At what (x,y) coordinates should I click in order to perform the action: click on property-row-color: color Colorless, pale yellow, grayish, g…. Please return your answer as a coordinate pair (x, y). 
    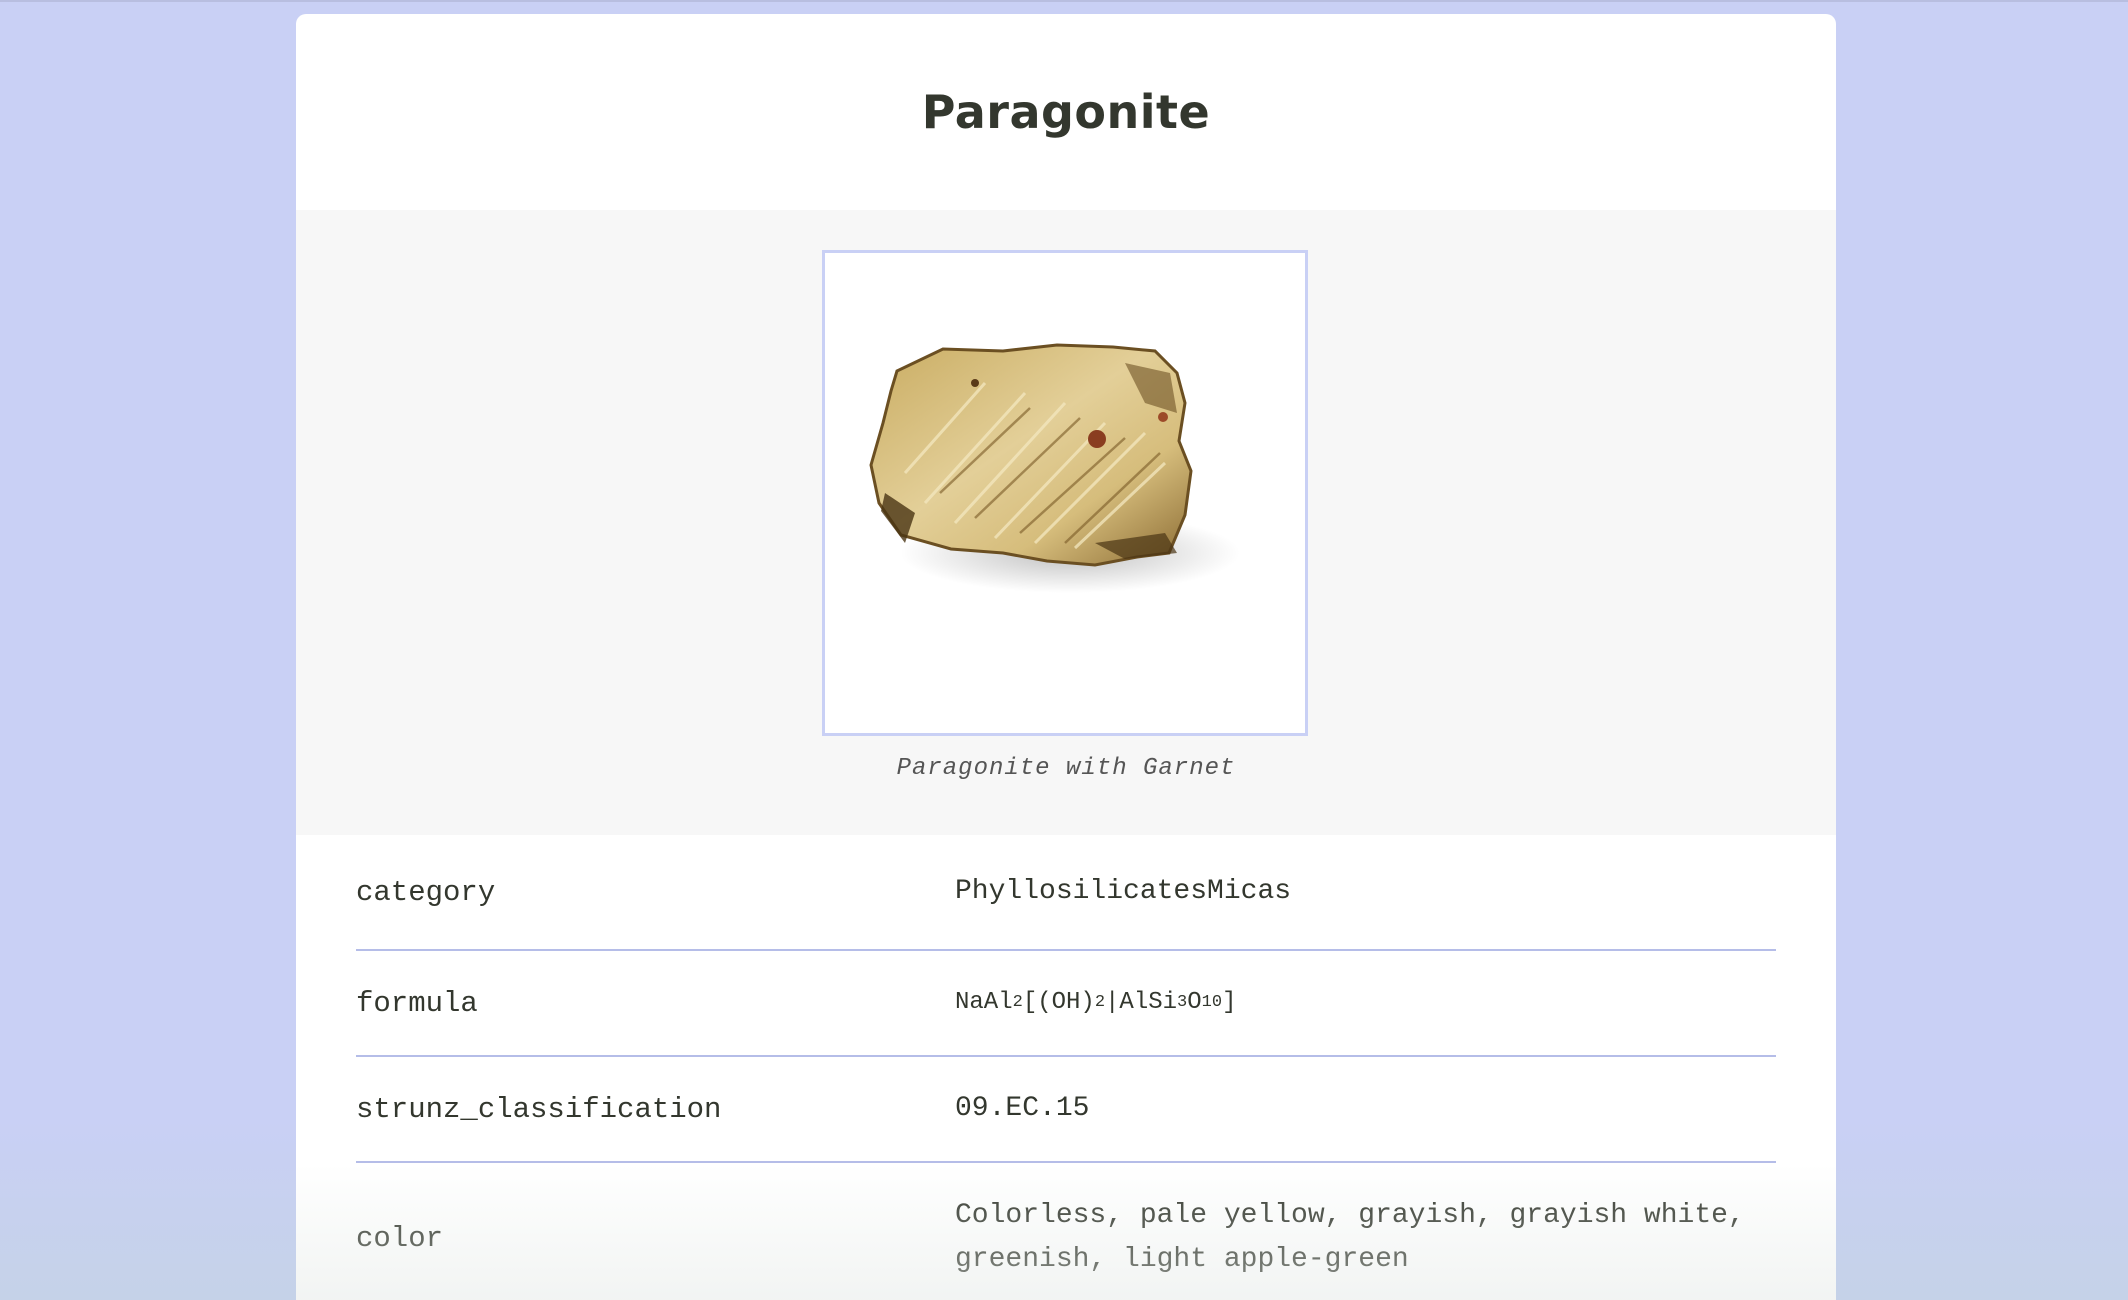
    Looking at the image, I should click on (1066, 1231).